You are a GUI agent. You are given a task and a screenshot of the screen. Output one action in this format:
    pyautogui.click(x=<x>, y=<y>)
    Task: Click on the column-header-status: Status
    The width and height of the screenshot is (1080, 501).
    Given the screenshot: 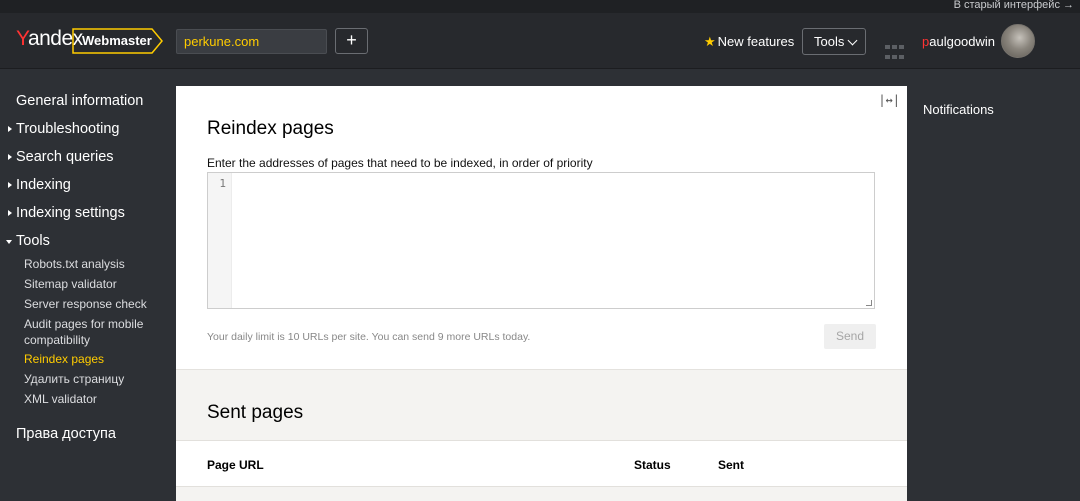 What is the action you would take?
    pyautogui.click(x=652, y=465)
    